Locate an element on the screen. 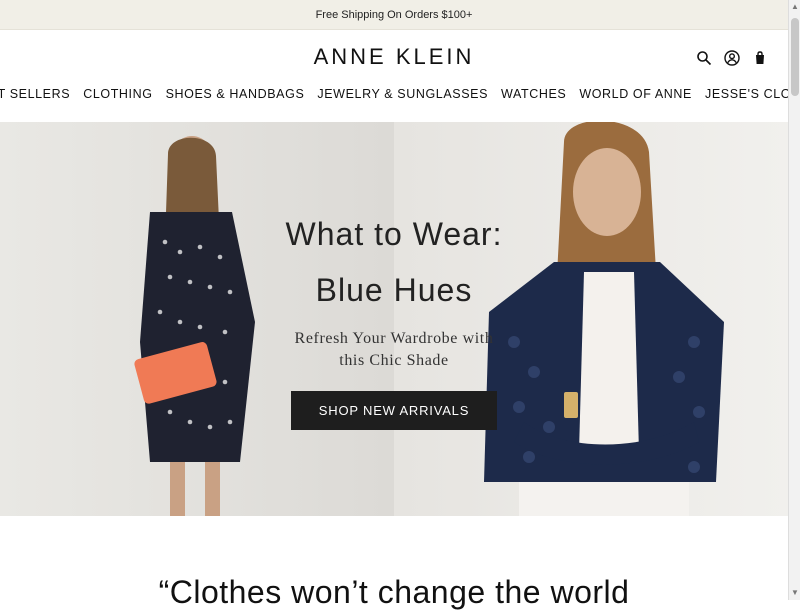 The height and width of the screenshot is (611, 800). account-icon is located at coordinates (732, 58).